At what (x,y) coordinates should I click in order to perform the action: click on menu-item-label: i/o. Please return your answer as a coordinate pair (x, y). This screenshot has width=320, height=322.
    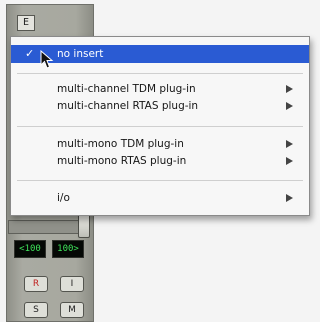
    Looking at the image, I should click on (63, 198).